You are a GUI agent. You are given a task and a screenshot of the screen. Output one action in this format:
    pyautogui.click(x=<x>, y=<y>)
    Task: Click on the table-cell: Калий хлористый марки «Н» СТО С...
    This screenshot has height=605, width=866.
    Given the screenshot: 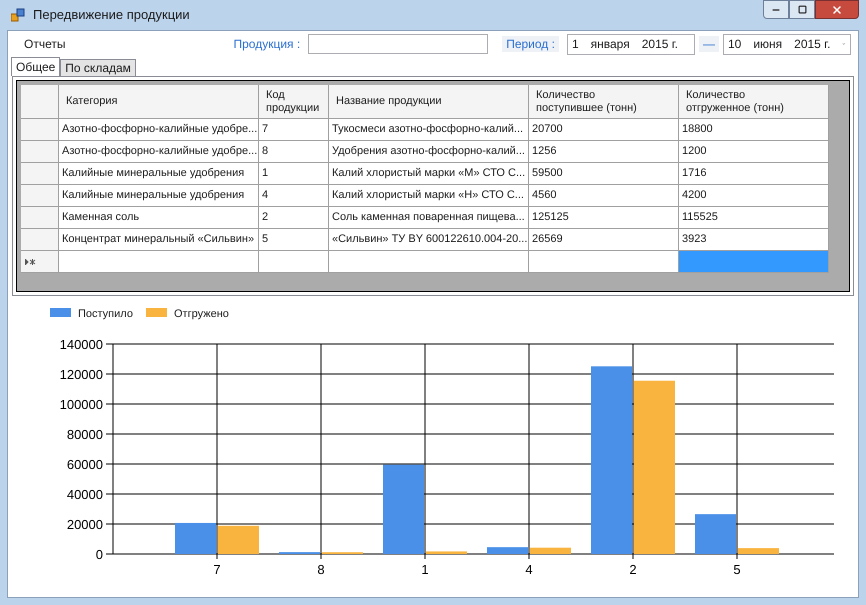 What is the action you would take?
    pyautogui.click(x=429, y=196)
    